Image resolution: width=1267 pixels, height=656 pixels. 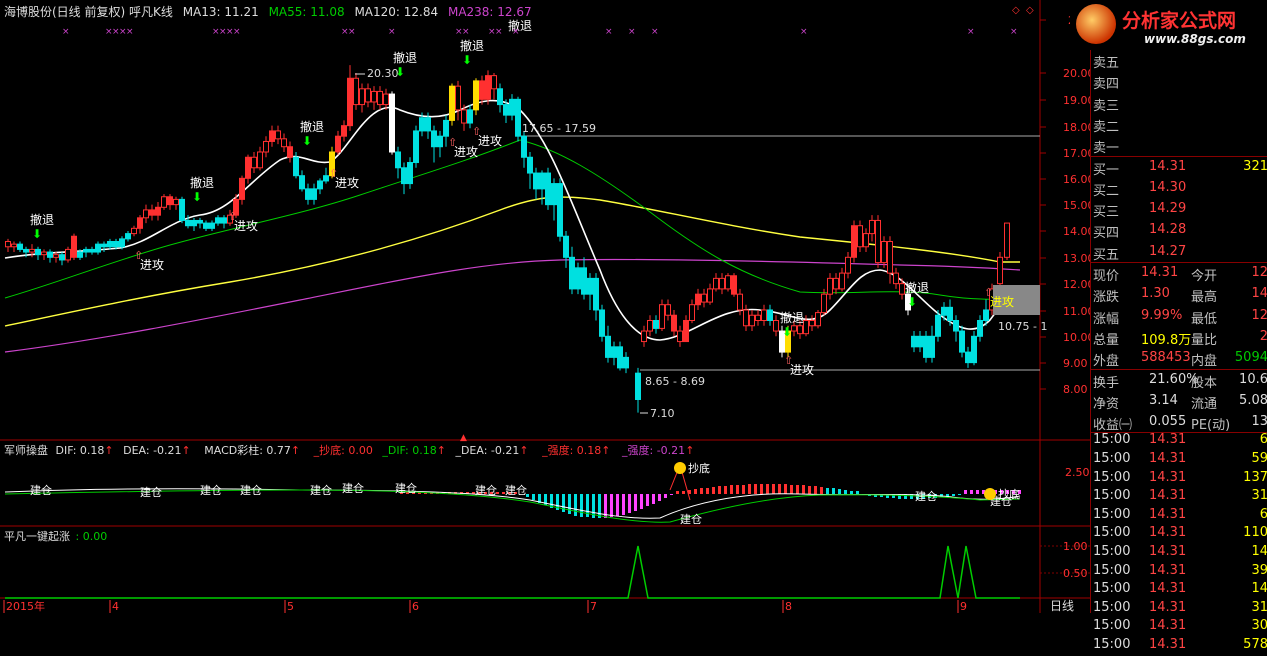 I want to click on stat-row: 涨幅 9.99% 最低 12, so click(x=1179, y=316).